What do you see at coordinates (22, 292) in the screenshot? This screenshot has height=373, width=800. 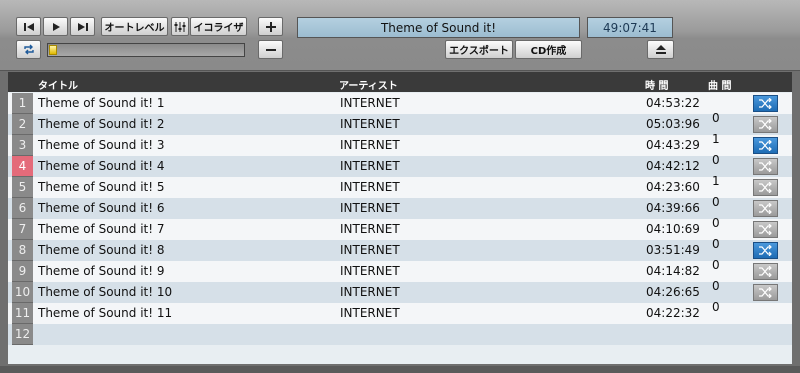 I see `track-number: 10` at bounding box center [22, 292].